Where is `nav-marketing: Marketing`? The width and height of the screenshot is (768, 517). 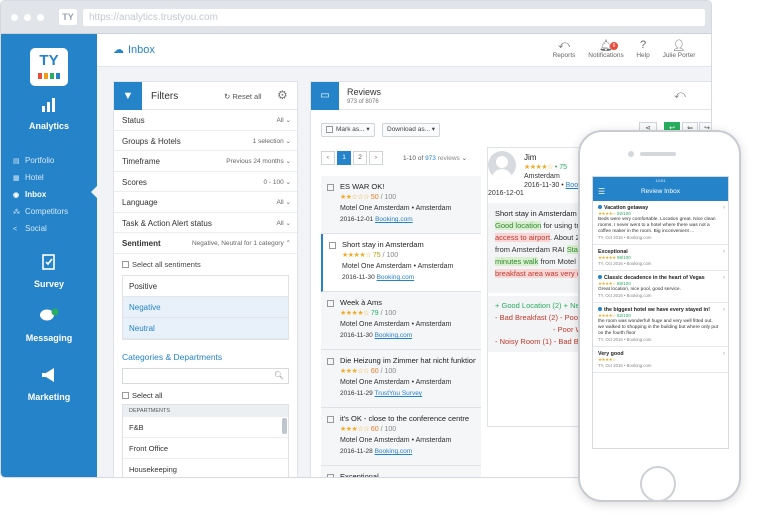
nav-marketing: Marketing is located at coordinates (49, 384).